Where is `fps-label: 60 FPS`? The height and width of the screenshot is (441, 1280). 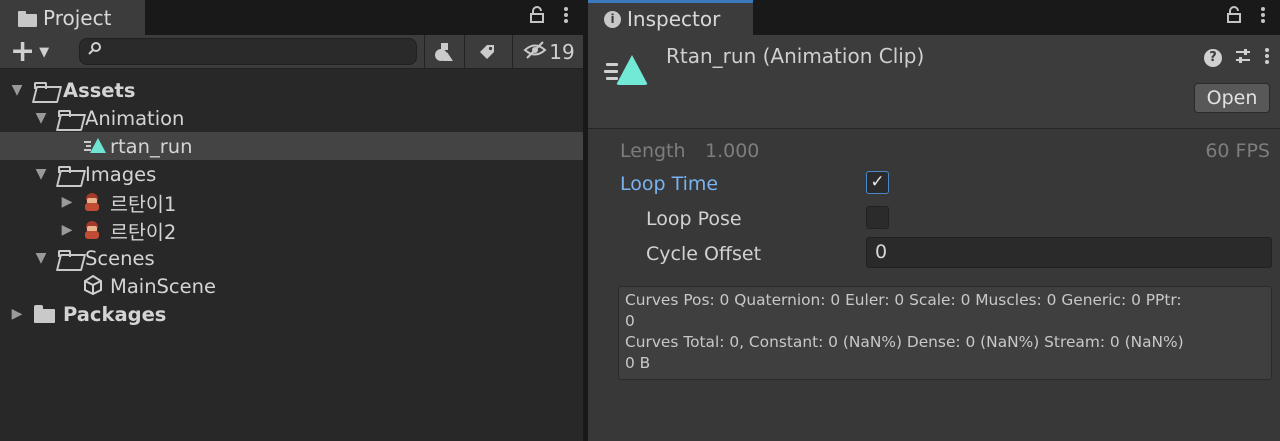
fps-label: 60 FPS is located at coordinates (1237, 151).